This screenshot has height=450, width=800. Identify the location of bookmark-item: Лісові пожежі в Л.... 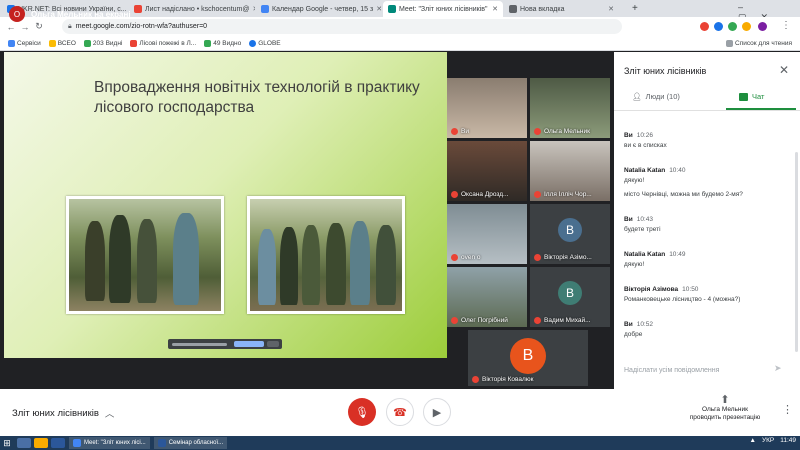
(163, 43).